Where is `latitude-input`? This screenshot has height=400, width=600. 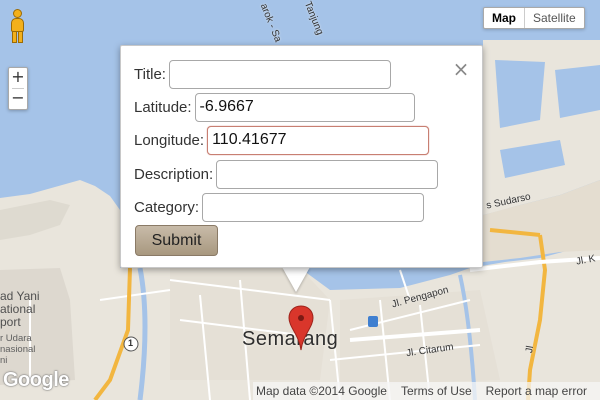 latitude-input is located at coordinates (304, 107).